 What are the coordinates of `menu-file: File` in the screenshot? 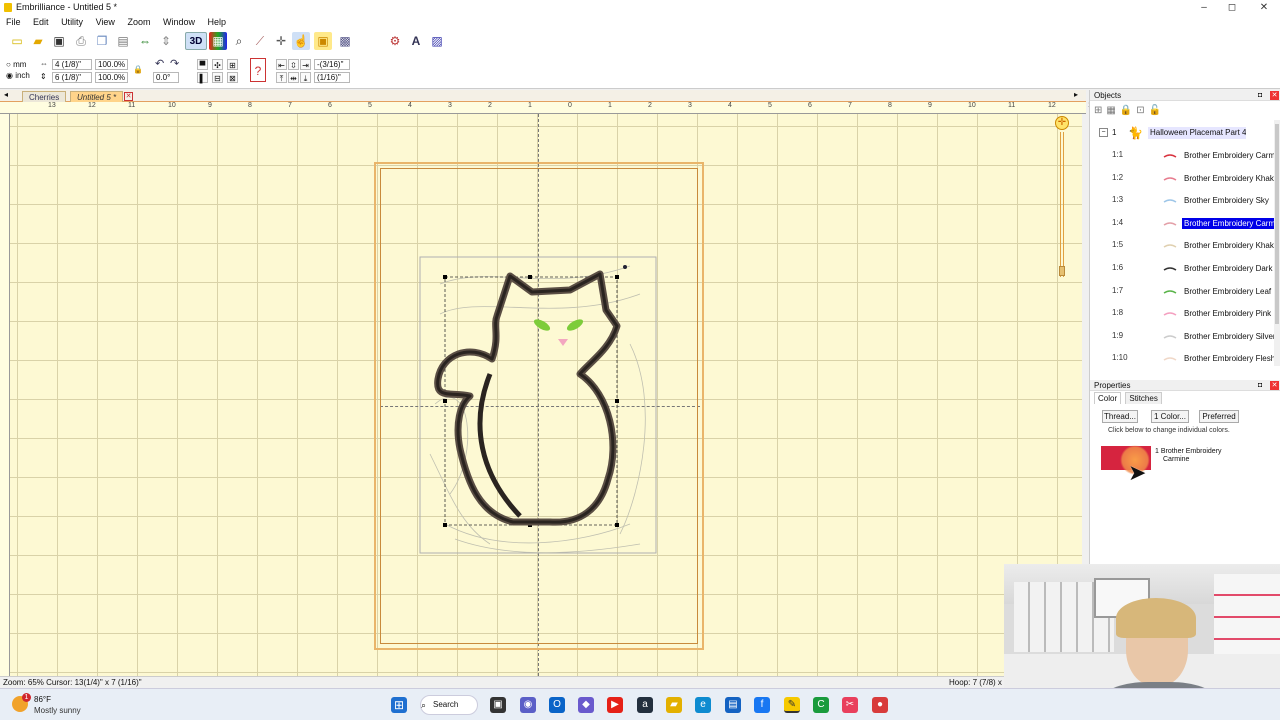 It's located at (13, 22).